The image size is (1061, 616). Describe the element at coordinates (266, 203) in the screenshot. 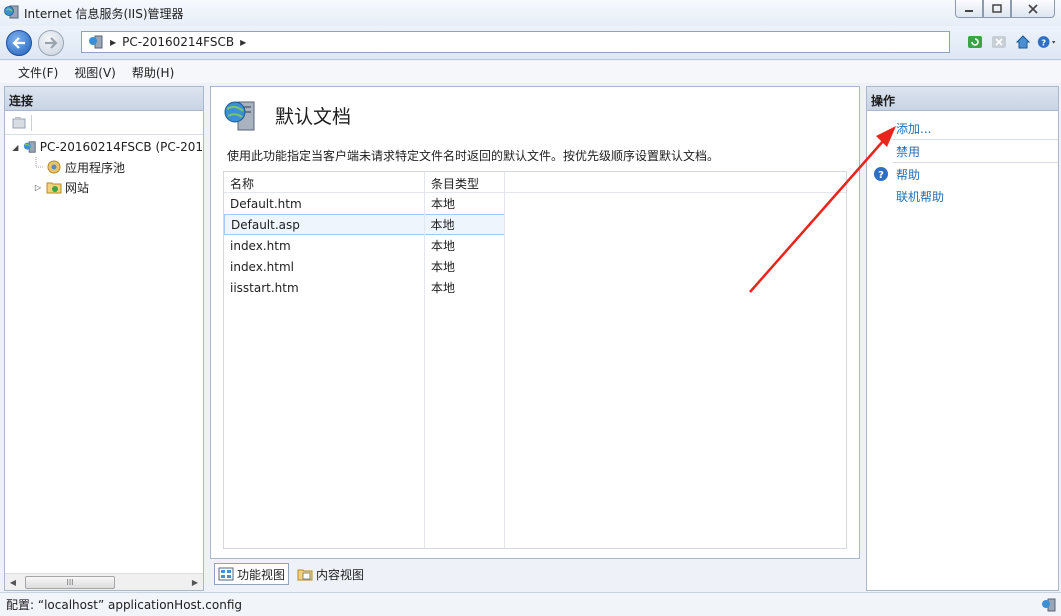

I see `document-name: Default.htm` at that location.